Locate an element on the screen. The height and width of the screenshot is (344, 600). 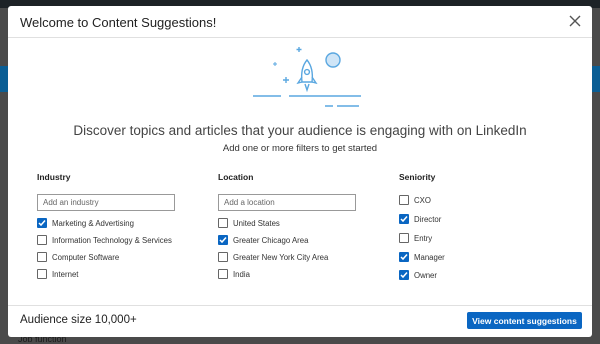
industry-input is located at coordinates (106, 202).